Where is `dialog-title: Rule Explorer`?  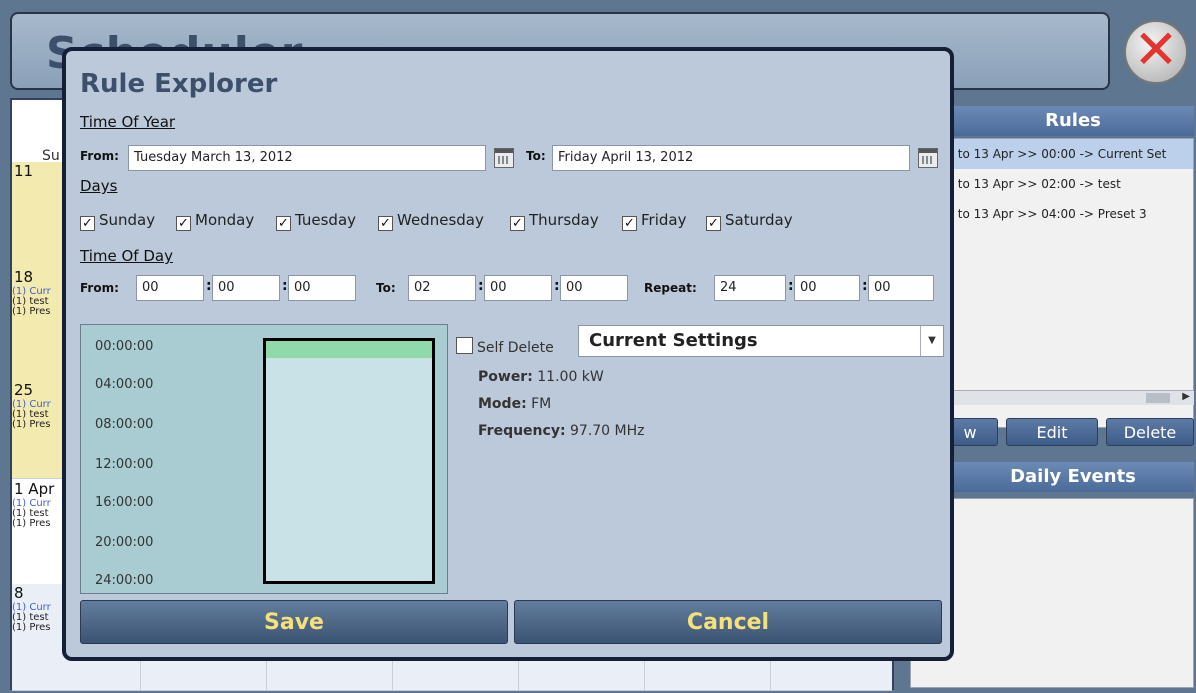
dialog-title: Rule Explorer is located at coordinates (179, 84).